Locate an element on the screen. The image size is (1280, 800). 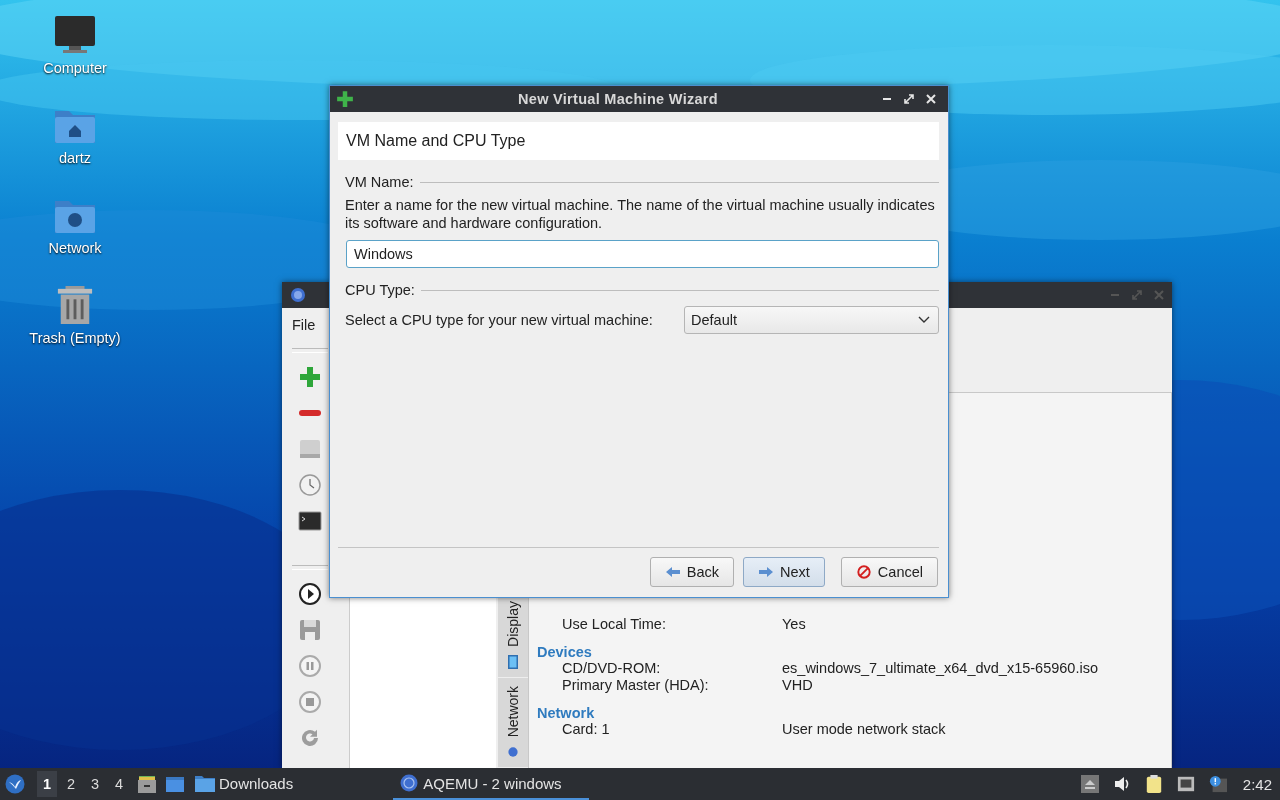
dialog-button: Next is located at coordinates (784, 572).